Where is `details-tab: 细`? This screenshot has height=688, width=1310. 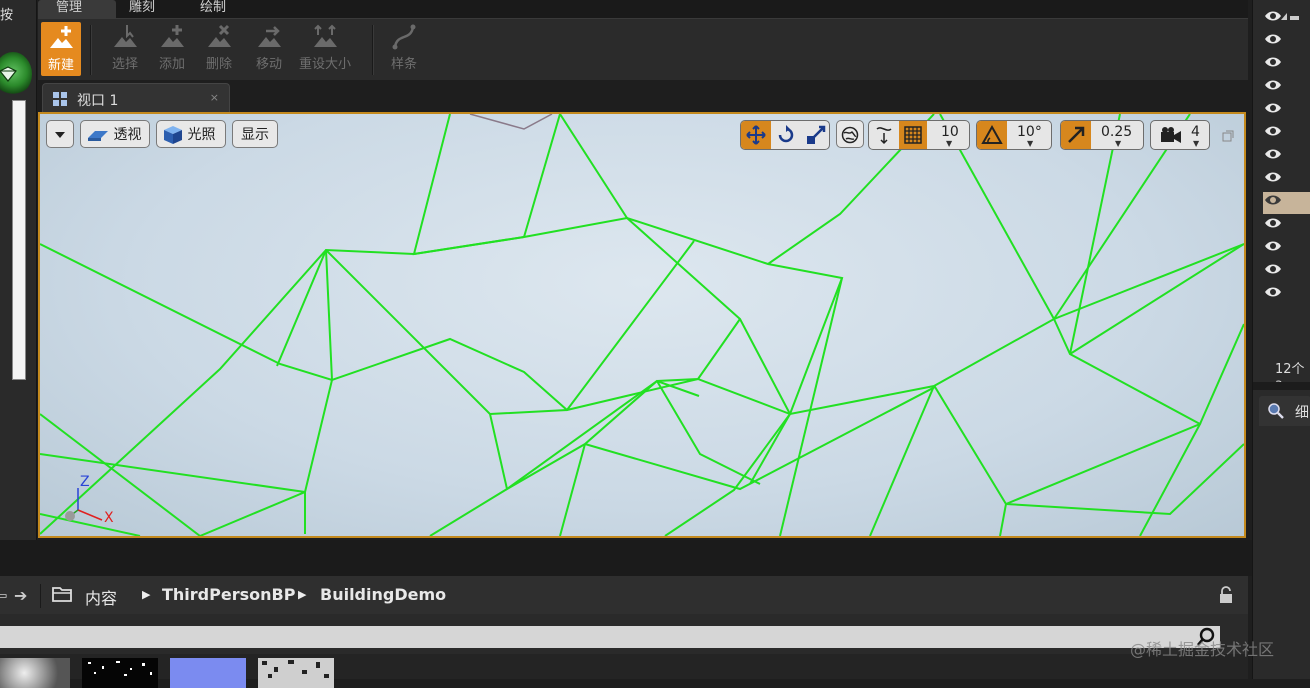
details-tab: 细 is located at coordinates (1284, 411).